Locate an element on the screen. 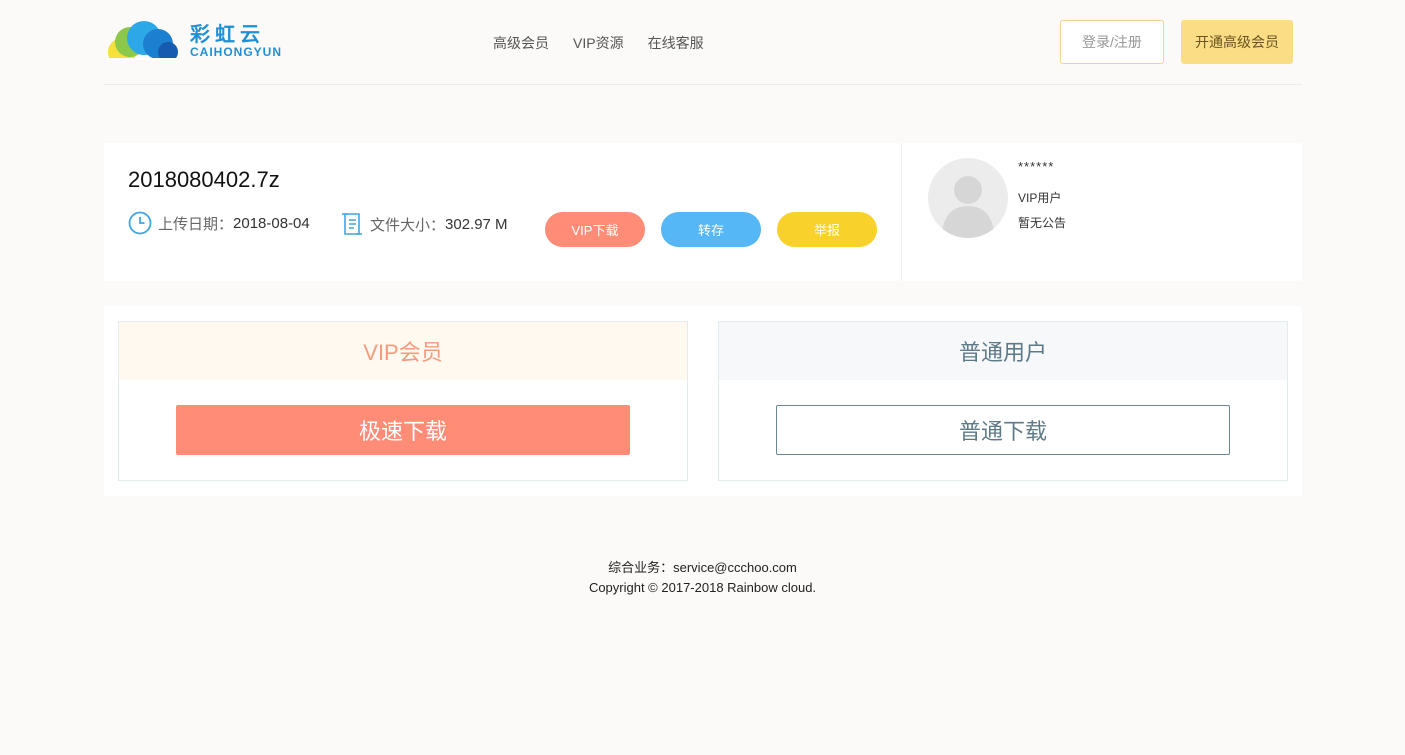 This screenshot has width=1405, height=755. upload-date: 上传日期： 2018-08-04 is located at coordinates (219, 223).